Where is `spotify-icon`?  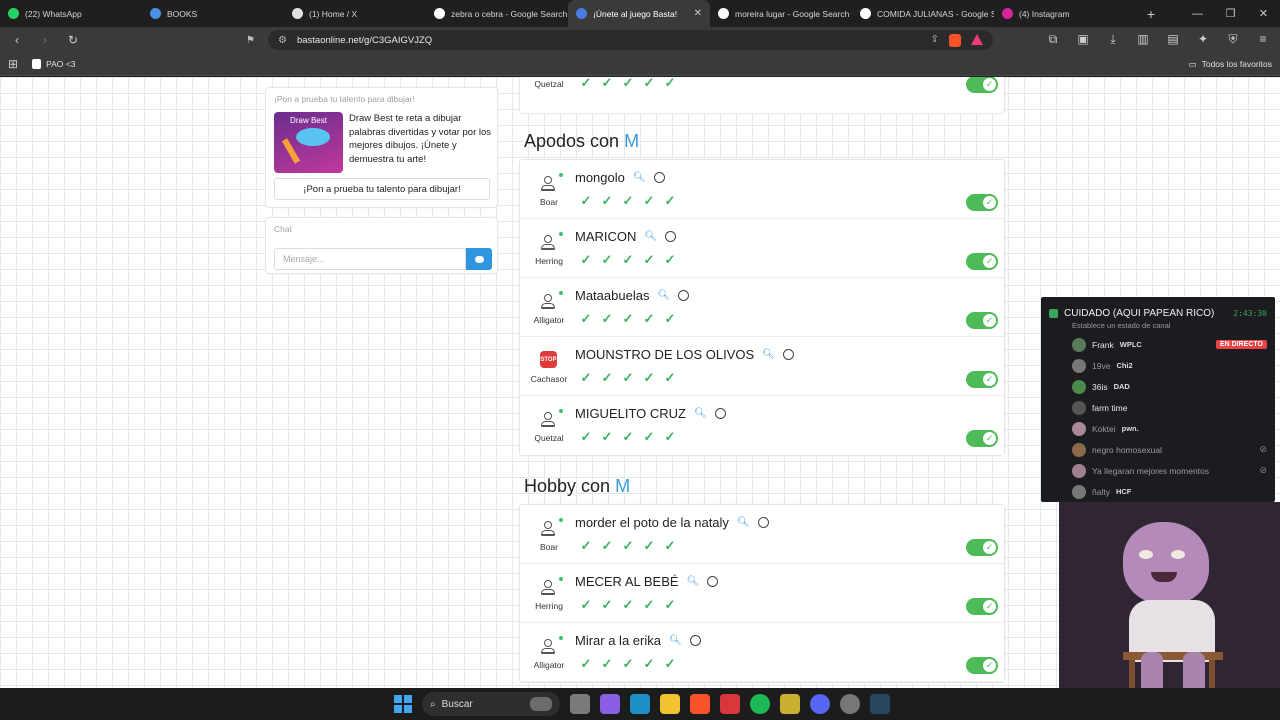
spotify-icon is located at coordinates (760, 704).